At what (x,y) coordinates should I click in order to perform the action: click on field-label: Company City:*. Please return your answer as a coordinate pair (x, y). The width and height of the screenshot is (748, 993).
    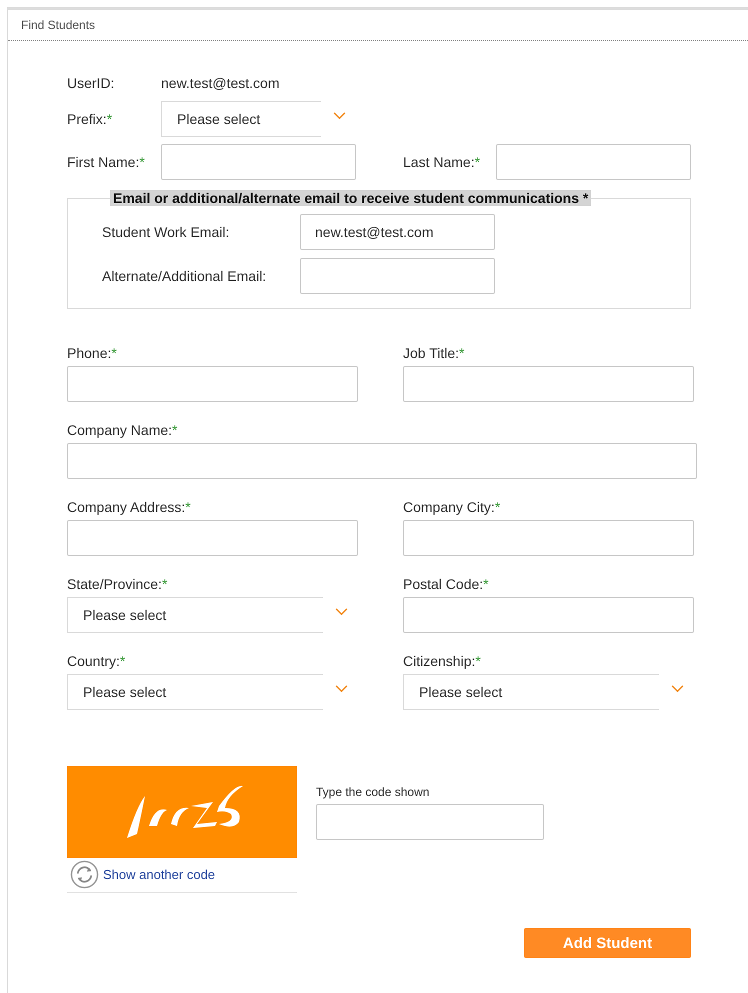
    Looking at the image, I should click on (452, 507).